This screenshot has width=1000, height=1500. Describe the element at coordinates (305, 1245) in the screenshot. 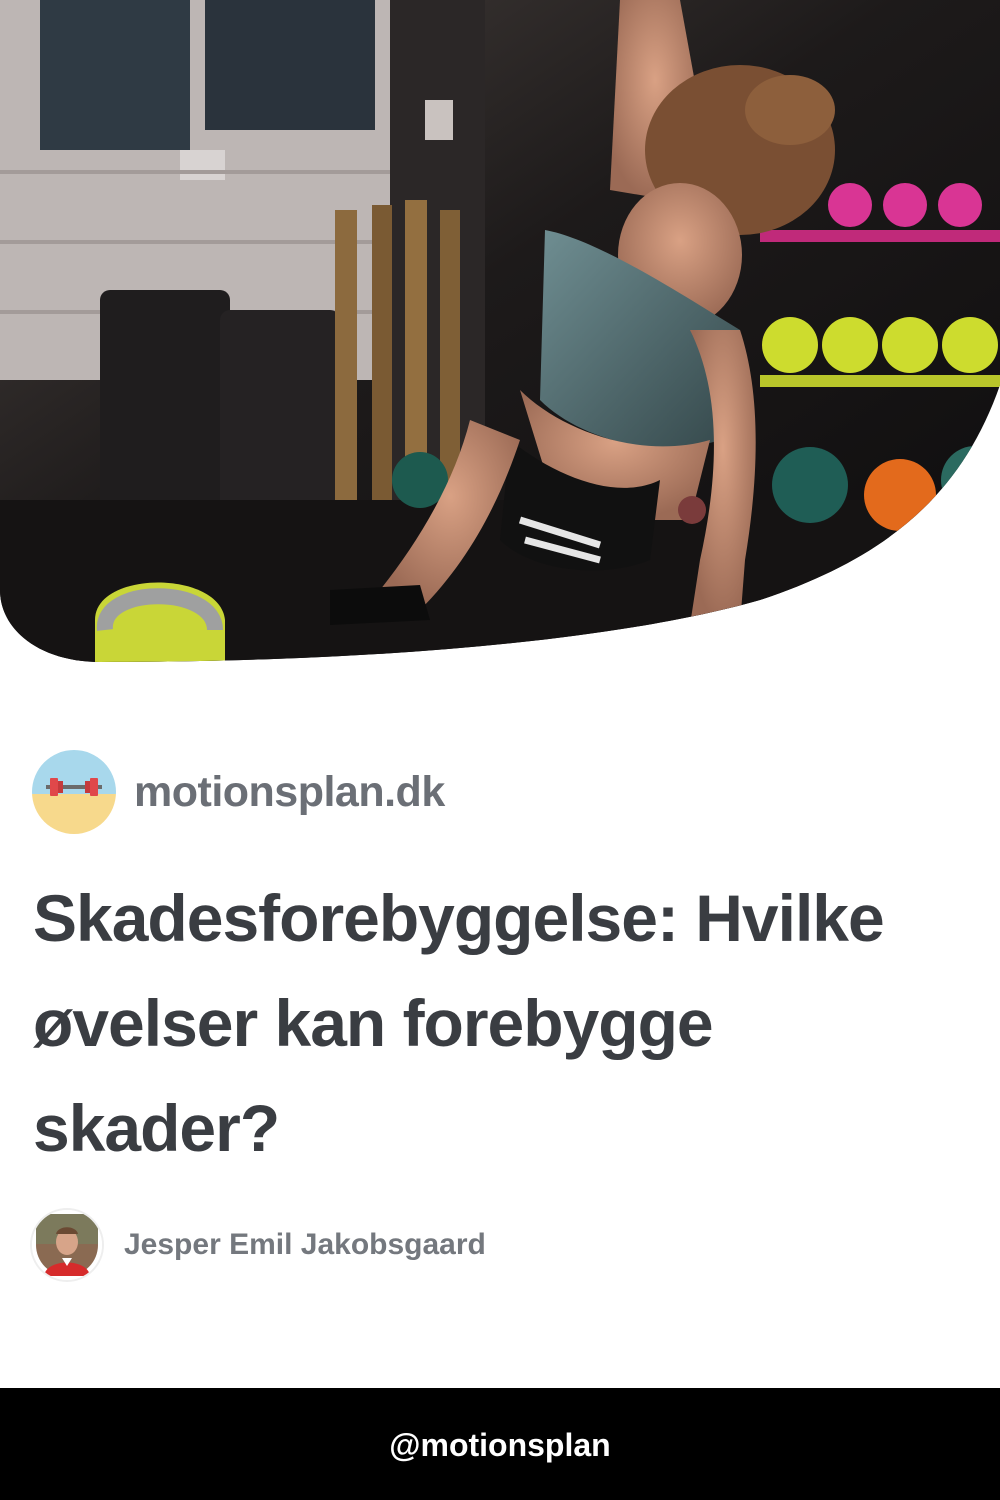

I see `author-name: Jesper Emil Jakobsgaard` at that location.